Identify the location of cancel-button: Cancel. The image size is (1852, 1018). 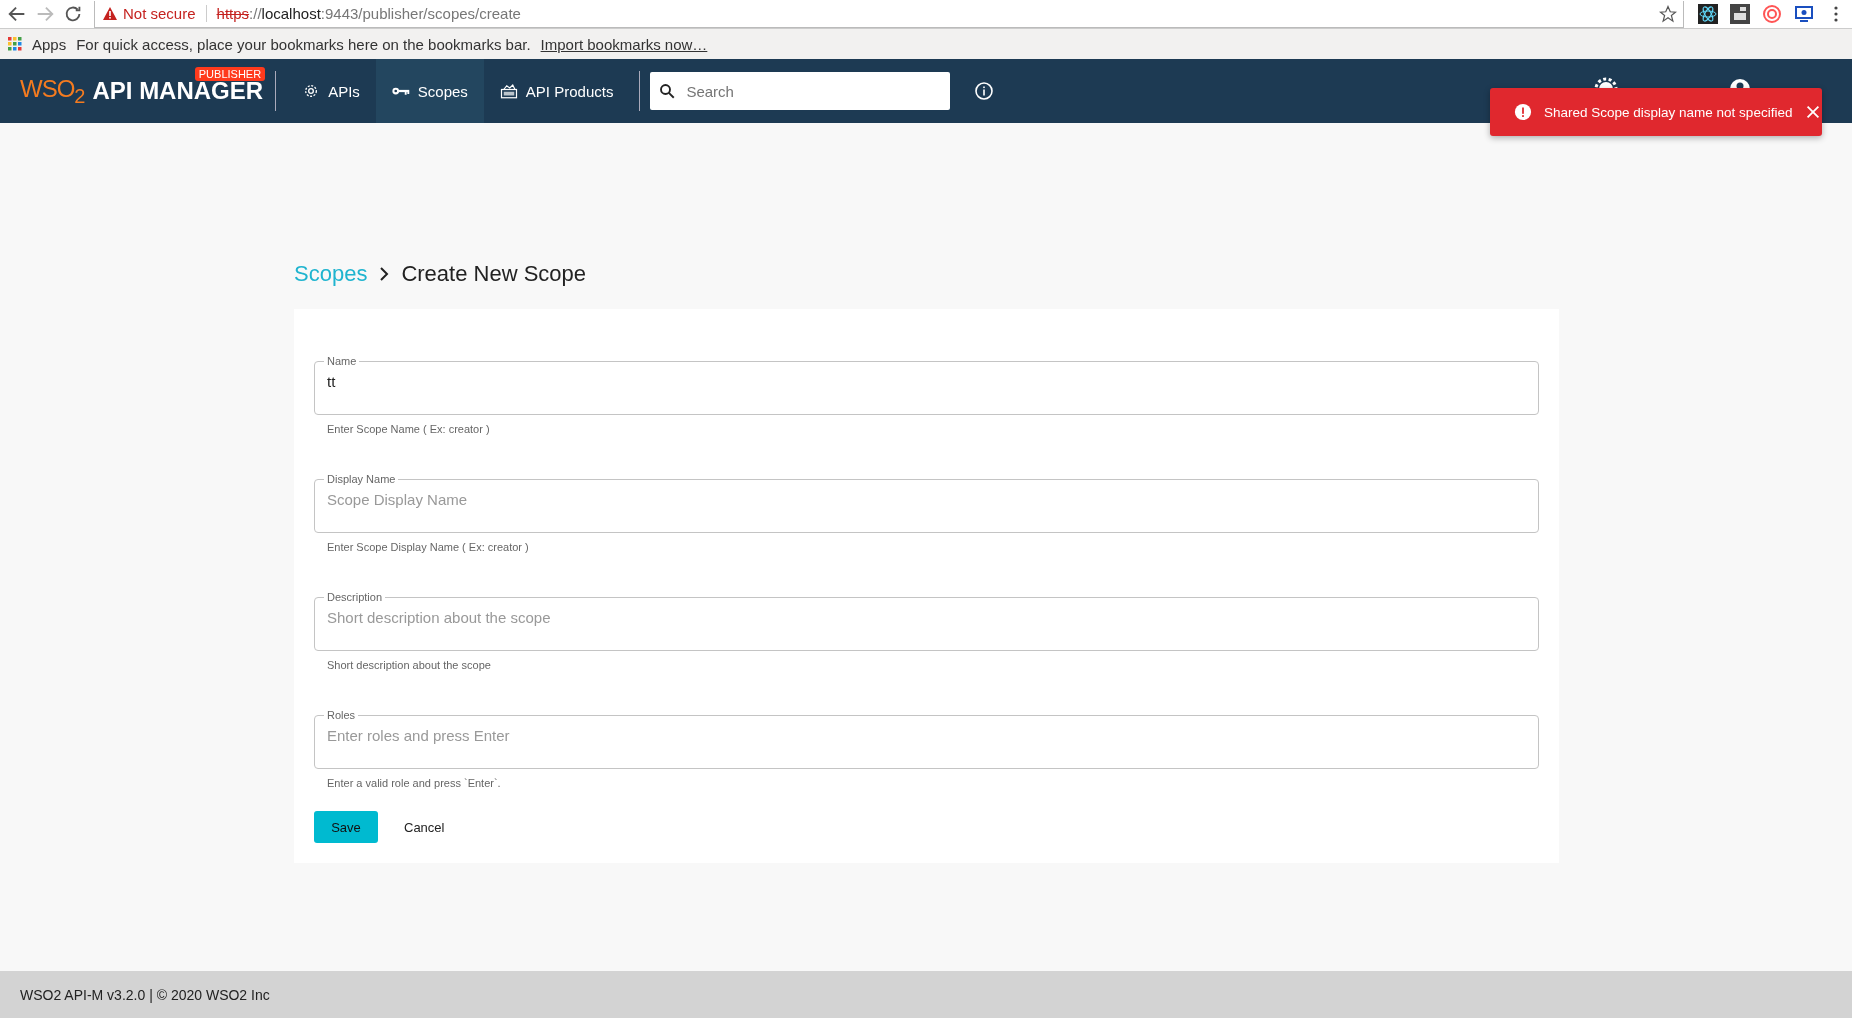
(424, 827).